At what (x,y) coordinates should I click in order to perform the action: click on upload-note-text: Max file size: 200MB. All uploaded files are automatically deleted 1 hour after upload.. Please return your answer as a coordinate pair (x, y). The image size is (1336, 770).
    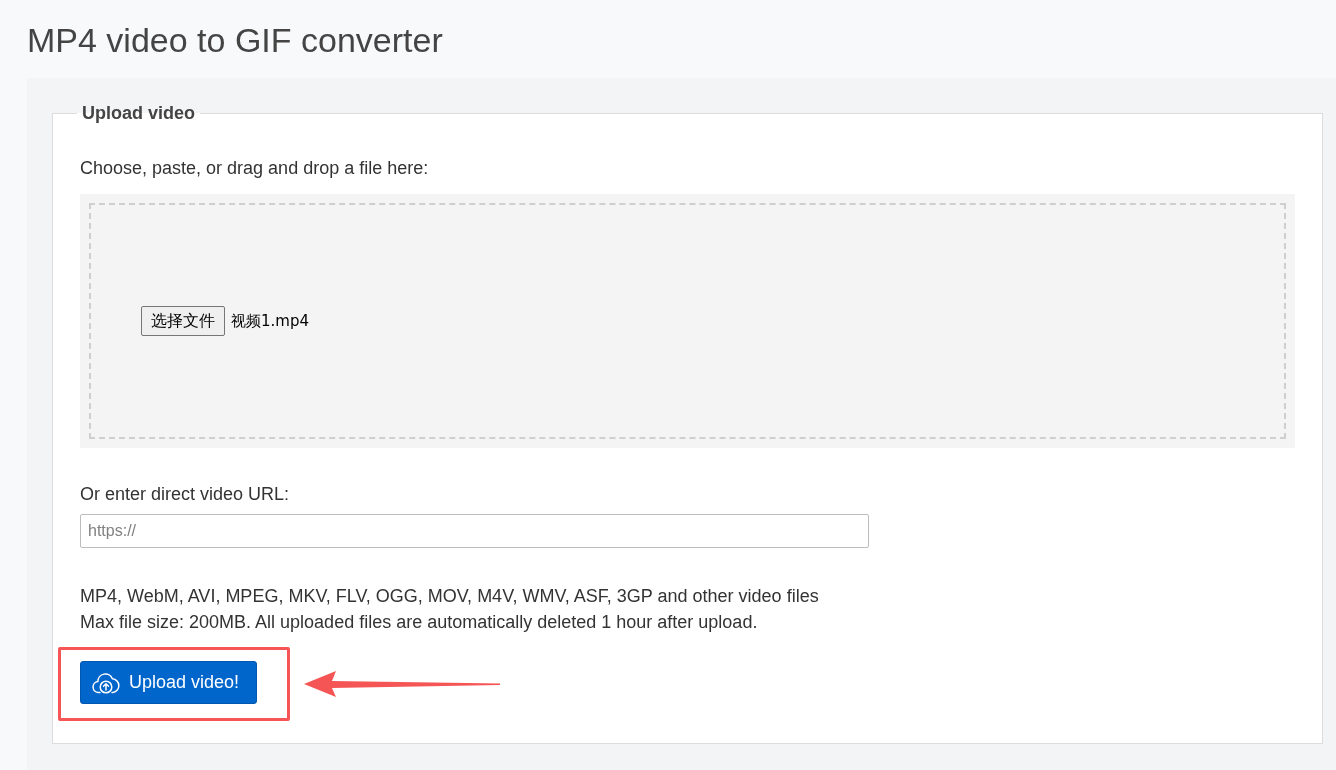
    Looking at the image, I should click on (419, 622).